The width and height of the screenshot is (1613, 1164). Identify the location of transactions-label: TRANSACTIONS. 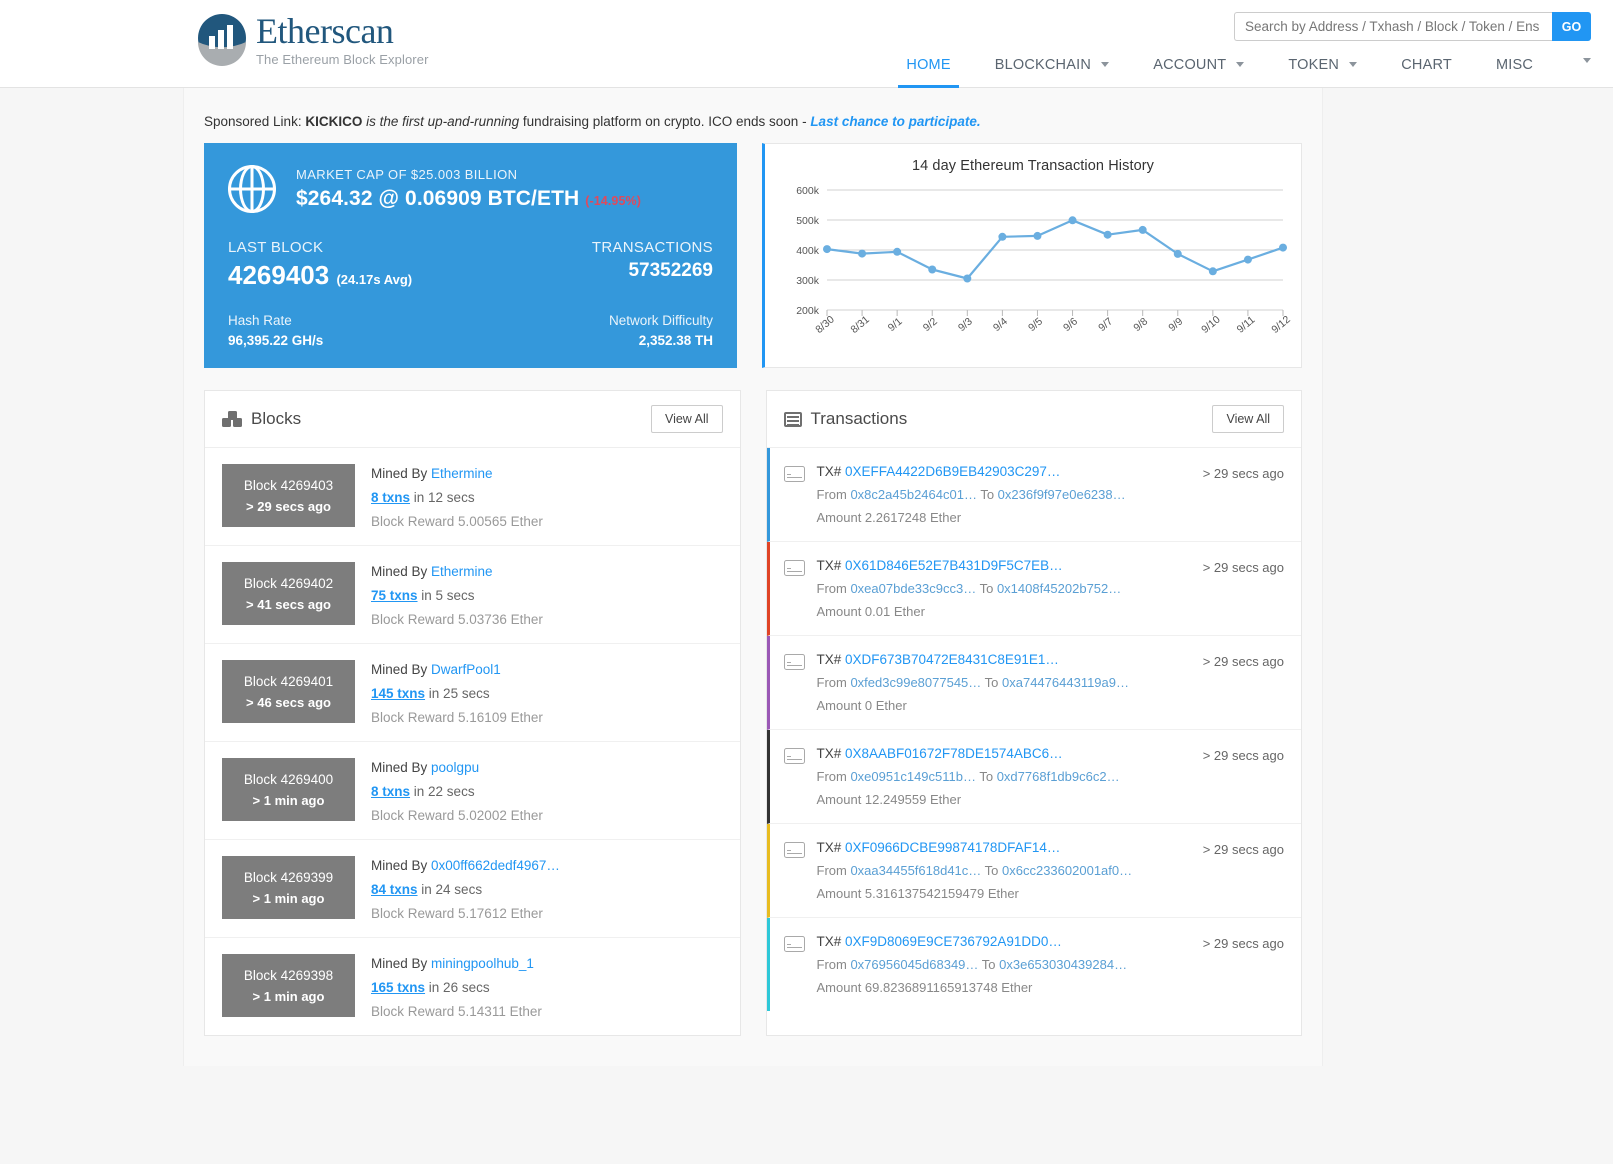
(652, 247).